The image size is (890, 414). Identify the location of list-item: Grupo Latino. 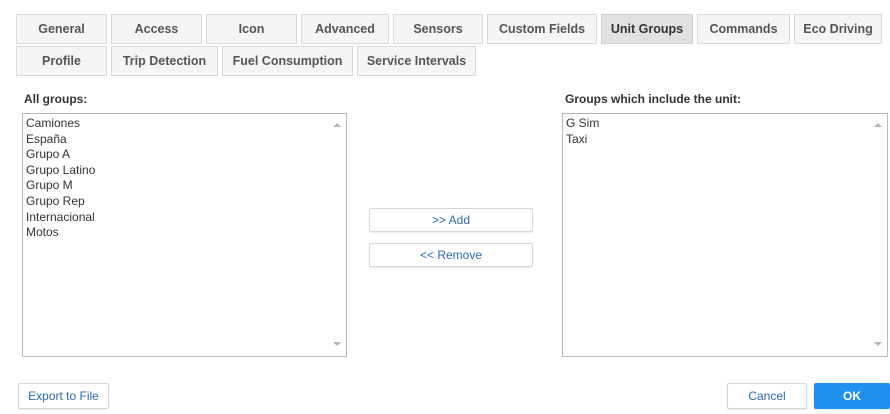
(184, 171).